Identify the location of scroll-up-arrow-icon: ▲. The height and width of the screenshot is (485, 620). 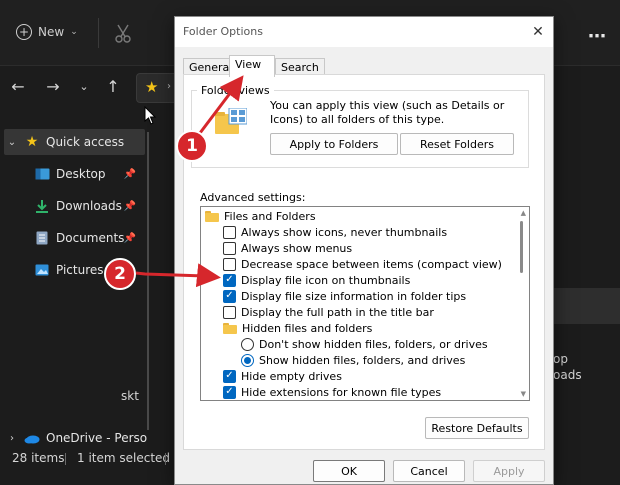
(523, 213).